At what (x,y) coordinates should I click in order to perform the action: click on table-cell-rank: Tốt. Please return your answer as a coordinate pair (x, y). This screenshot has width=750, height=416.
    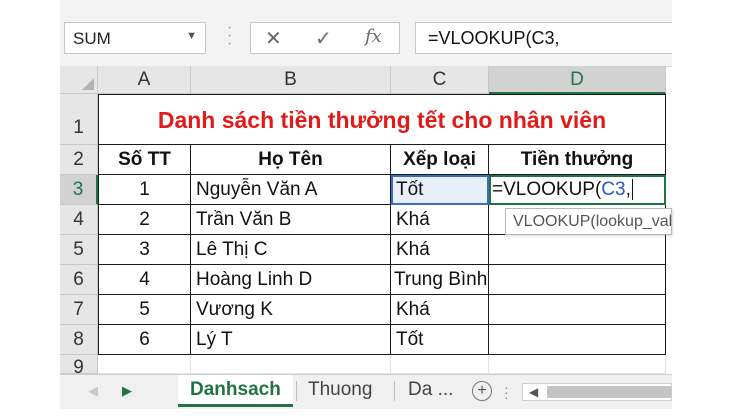
    Looking at the image, I should click on (440, 340).